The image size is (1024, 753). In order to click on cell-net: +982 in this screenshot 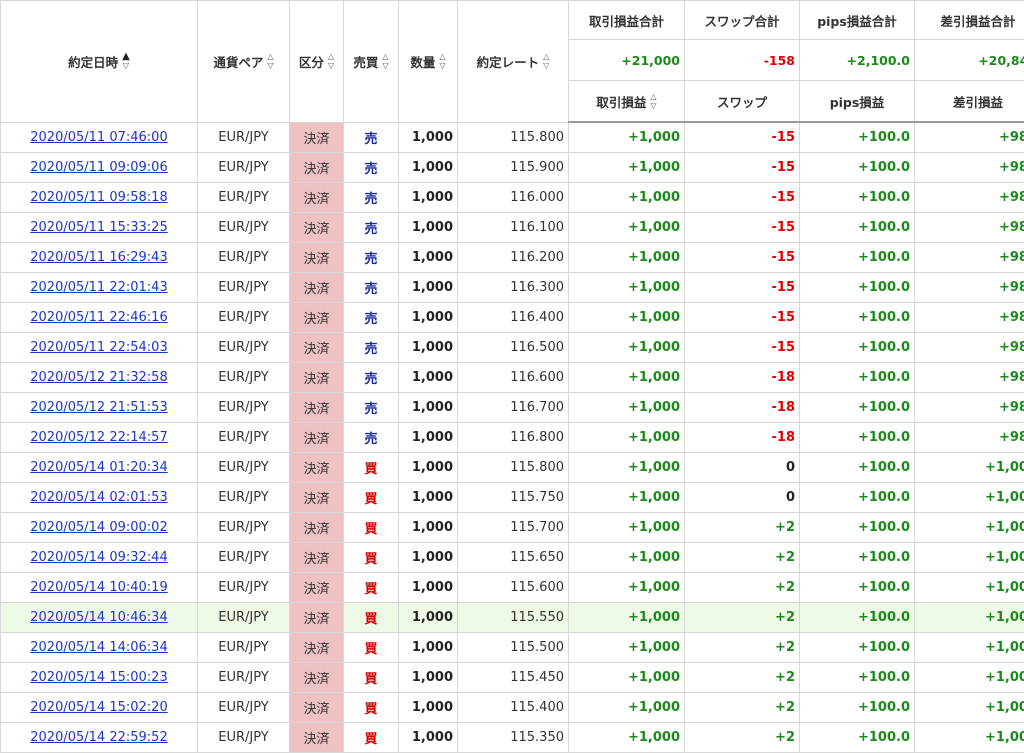, I will do `click(969, 437)`.